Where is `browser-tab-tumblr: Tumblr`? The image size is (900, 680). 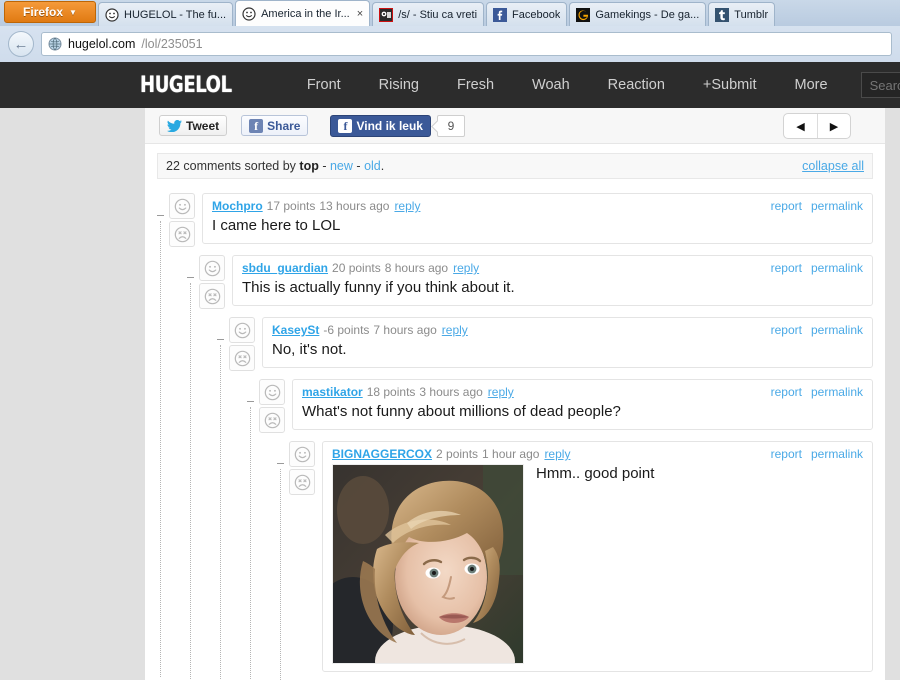
browser-tab-tumblr: Tumblr is located at coordinates (742, 14).